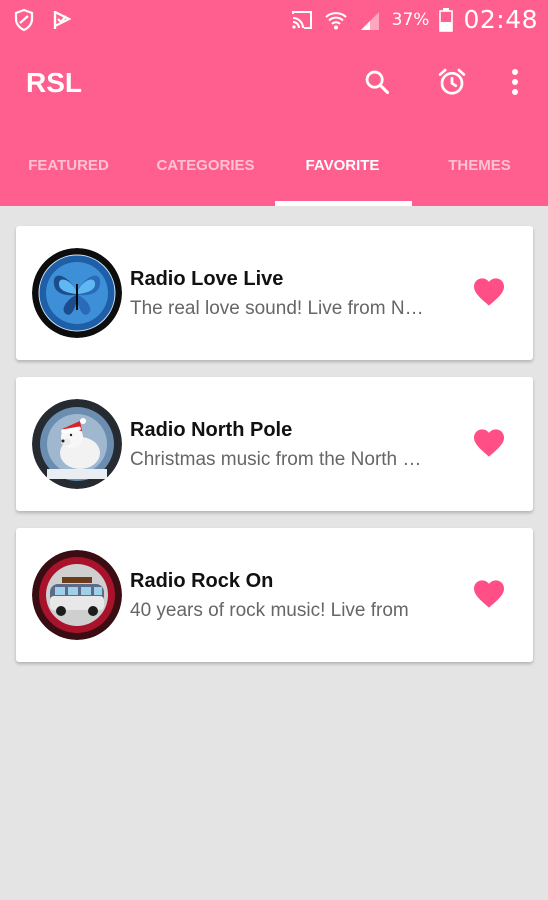 This screenshot has height=900, width=548. I want to click on station-description: Christmas music from the North Pole, so click(280, 459).